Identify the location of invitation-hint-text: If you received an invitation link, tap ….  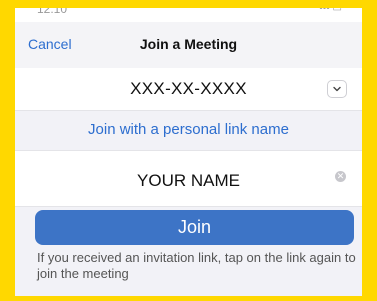
(196, 265).